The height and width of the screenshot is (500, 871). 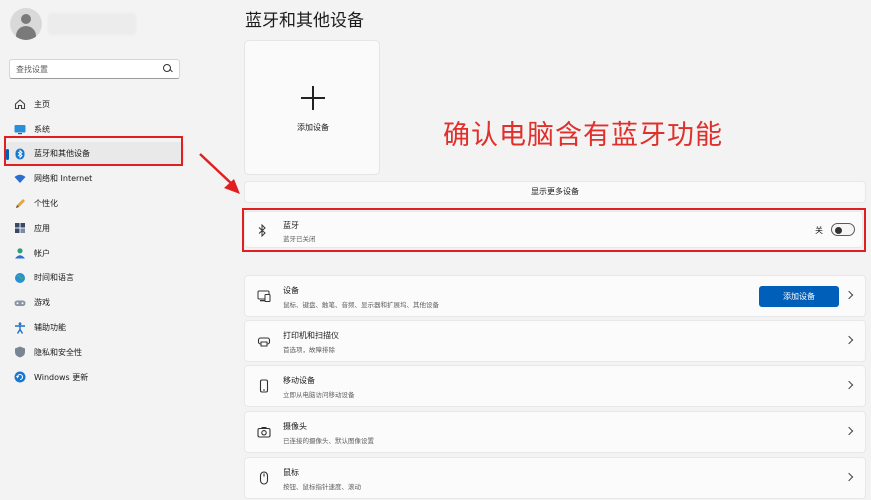 I want to click on bluetooth-toggle, so click(x=843, y=229).